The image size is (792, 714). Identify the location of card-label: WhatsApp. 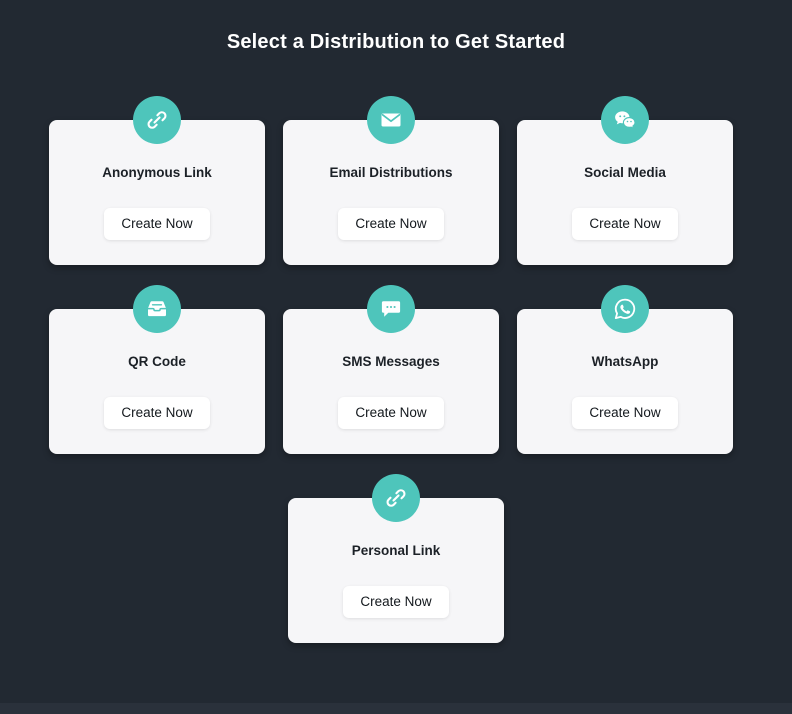
(625, 361).